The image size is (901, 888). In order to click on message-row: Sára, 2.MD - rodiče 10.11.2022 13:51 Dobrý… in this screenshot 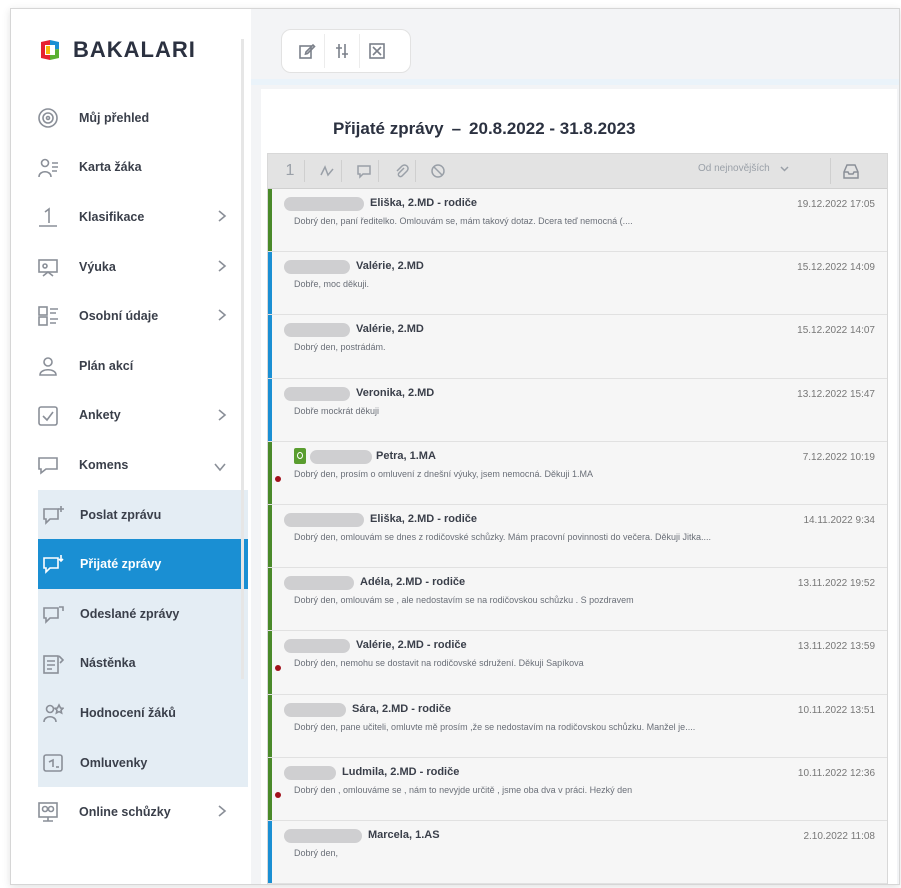, I will do `click(577, 726)`.